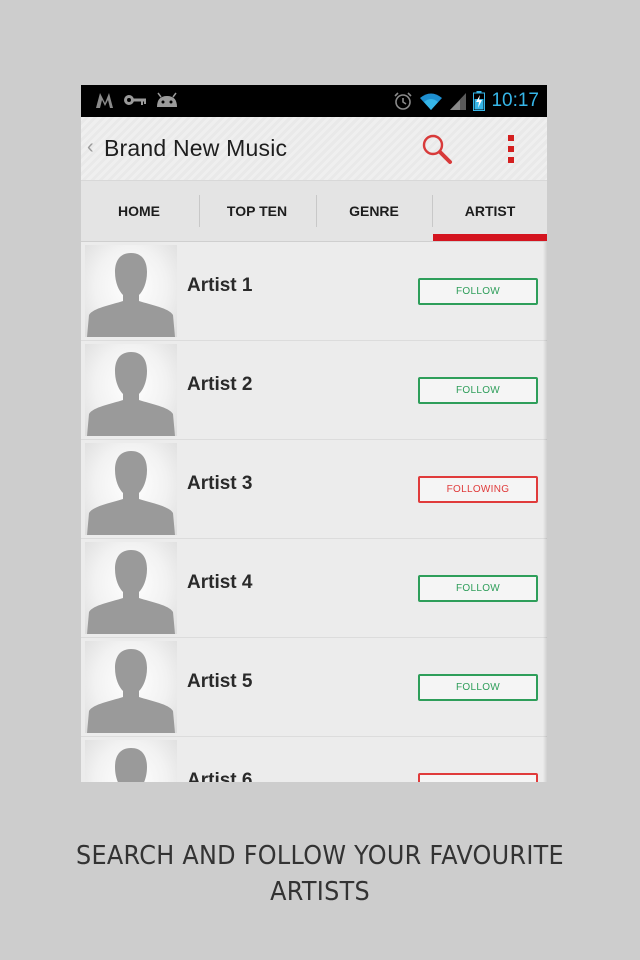 The image size is (640, 960). I want to click on overflow-menu-icon, so click(511, 149).